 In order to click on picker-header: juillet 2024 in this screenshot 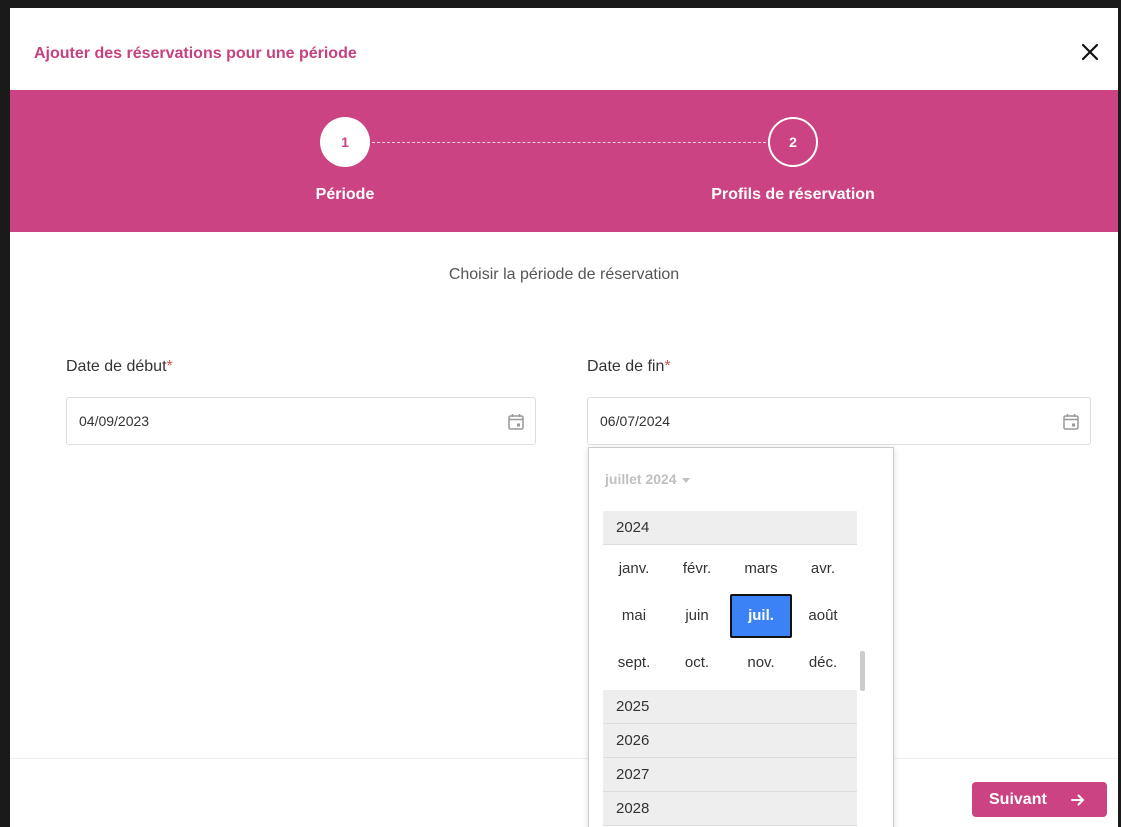, I will do `click(647, 479)`.